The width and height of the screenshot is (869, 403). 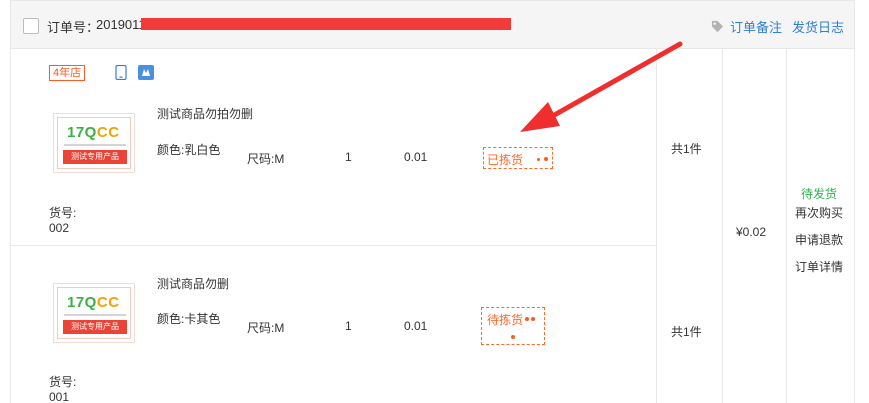 What do you see at coordinates (67, 73) in the screenshot?
I see `shop-age-badge: 4年店` at bounding box center [67, 73].